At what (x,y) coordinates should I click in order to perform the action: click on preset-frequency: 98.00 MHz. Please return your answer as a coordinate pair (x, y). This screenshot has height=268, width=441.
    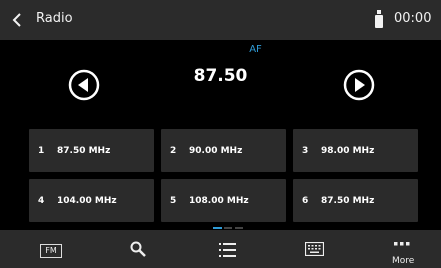
    Looking at the image, I should click on (348, 151).